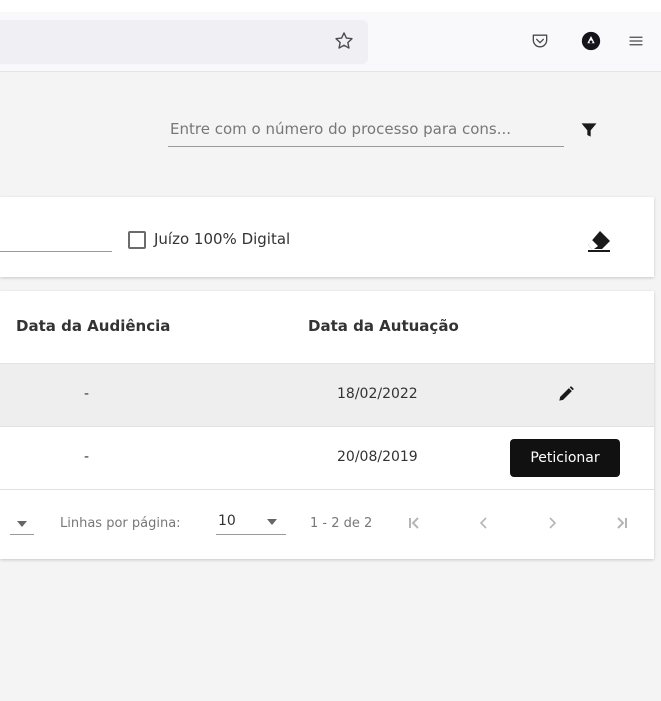 This screenshot has height=701, width=661. Describe the element at coordinates (377, 457) in the screenshot. I see `cell-data-autuacao: 20/08/2019` at that location.